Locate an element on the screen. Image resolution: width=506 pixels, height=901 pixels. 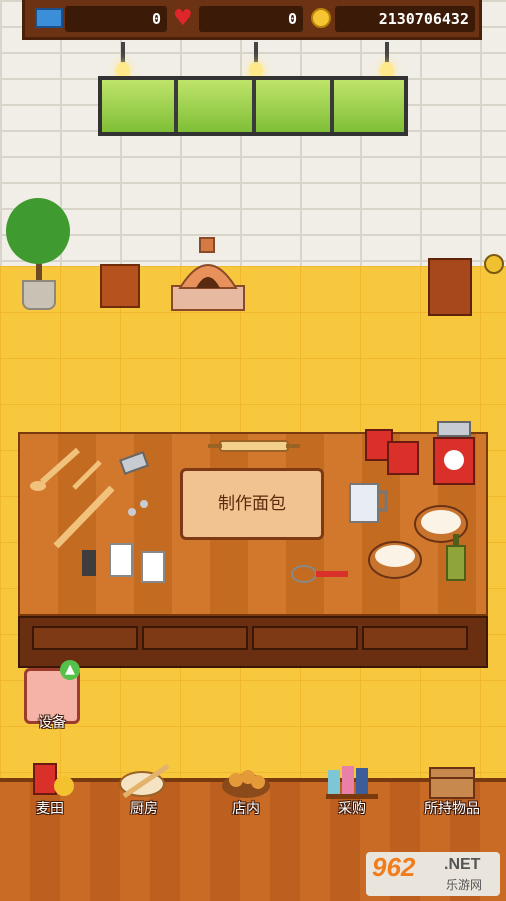
watermark-suffix: .NET is located at coordinates (462, 864).